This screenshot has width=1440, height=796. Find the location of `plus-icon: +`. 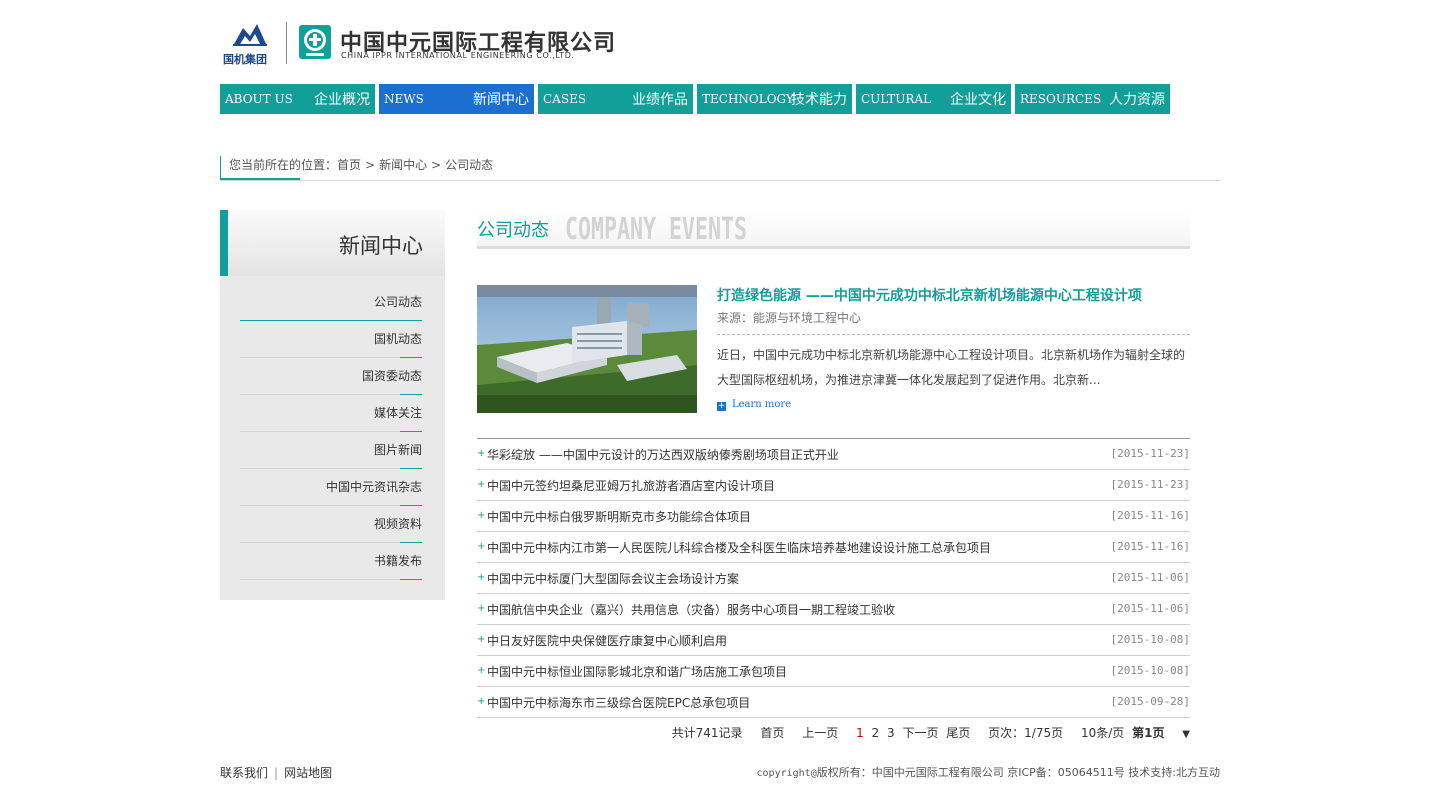

plus-icon: + is located at coordinates (721, 406).